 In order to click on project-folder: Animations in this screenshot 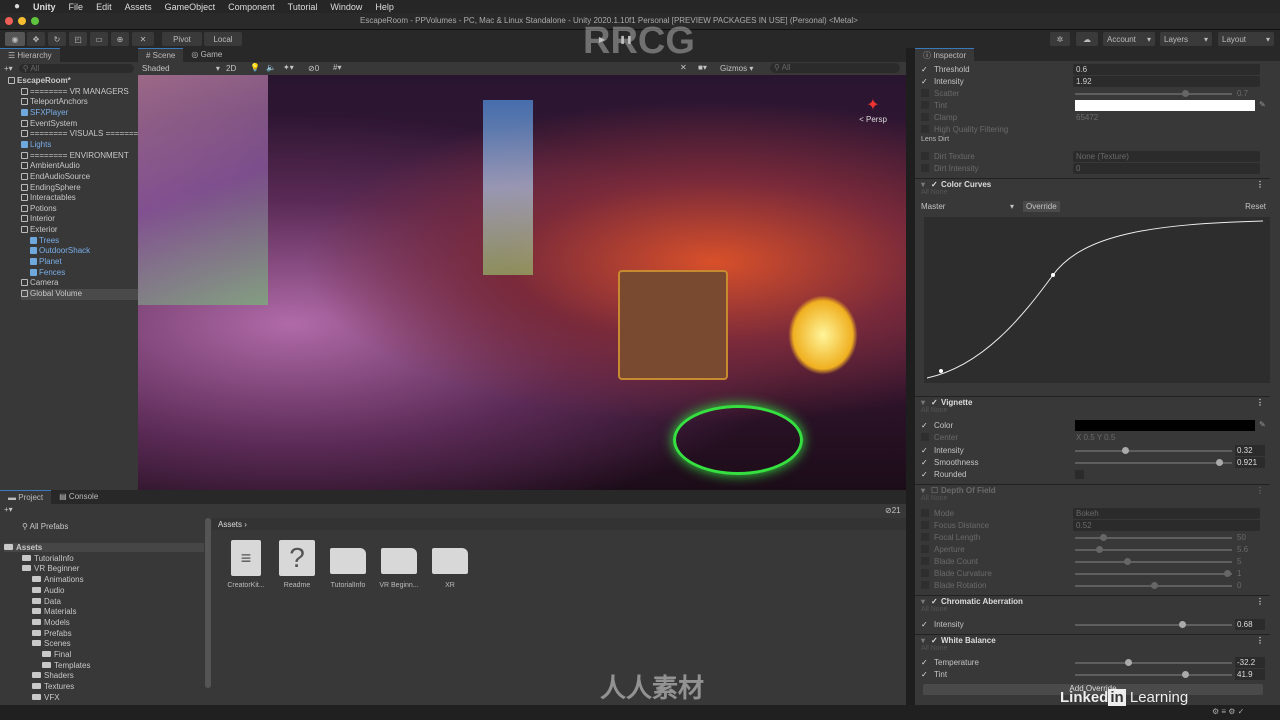, I will do `click(58, 579)`.